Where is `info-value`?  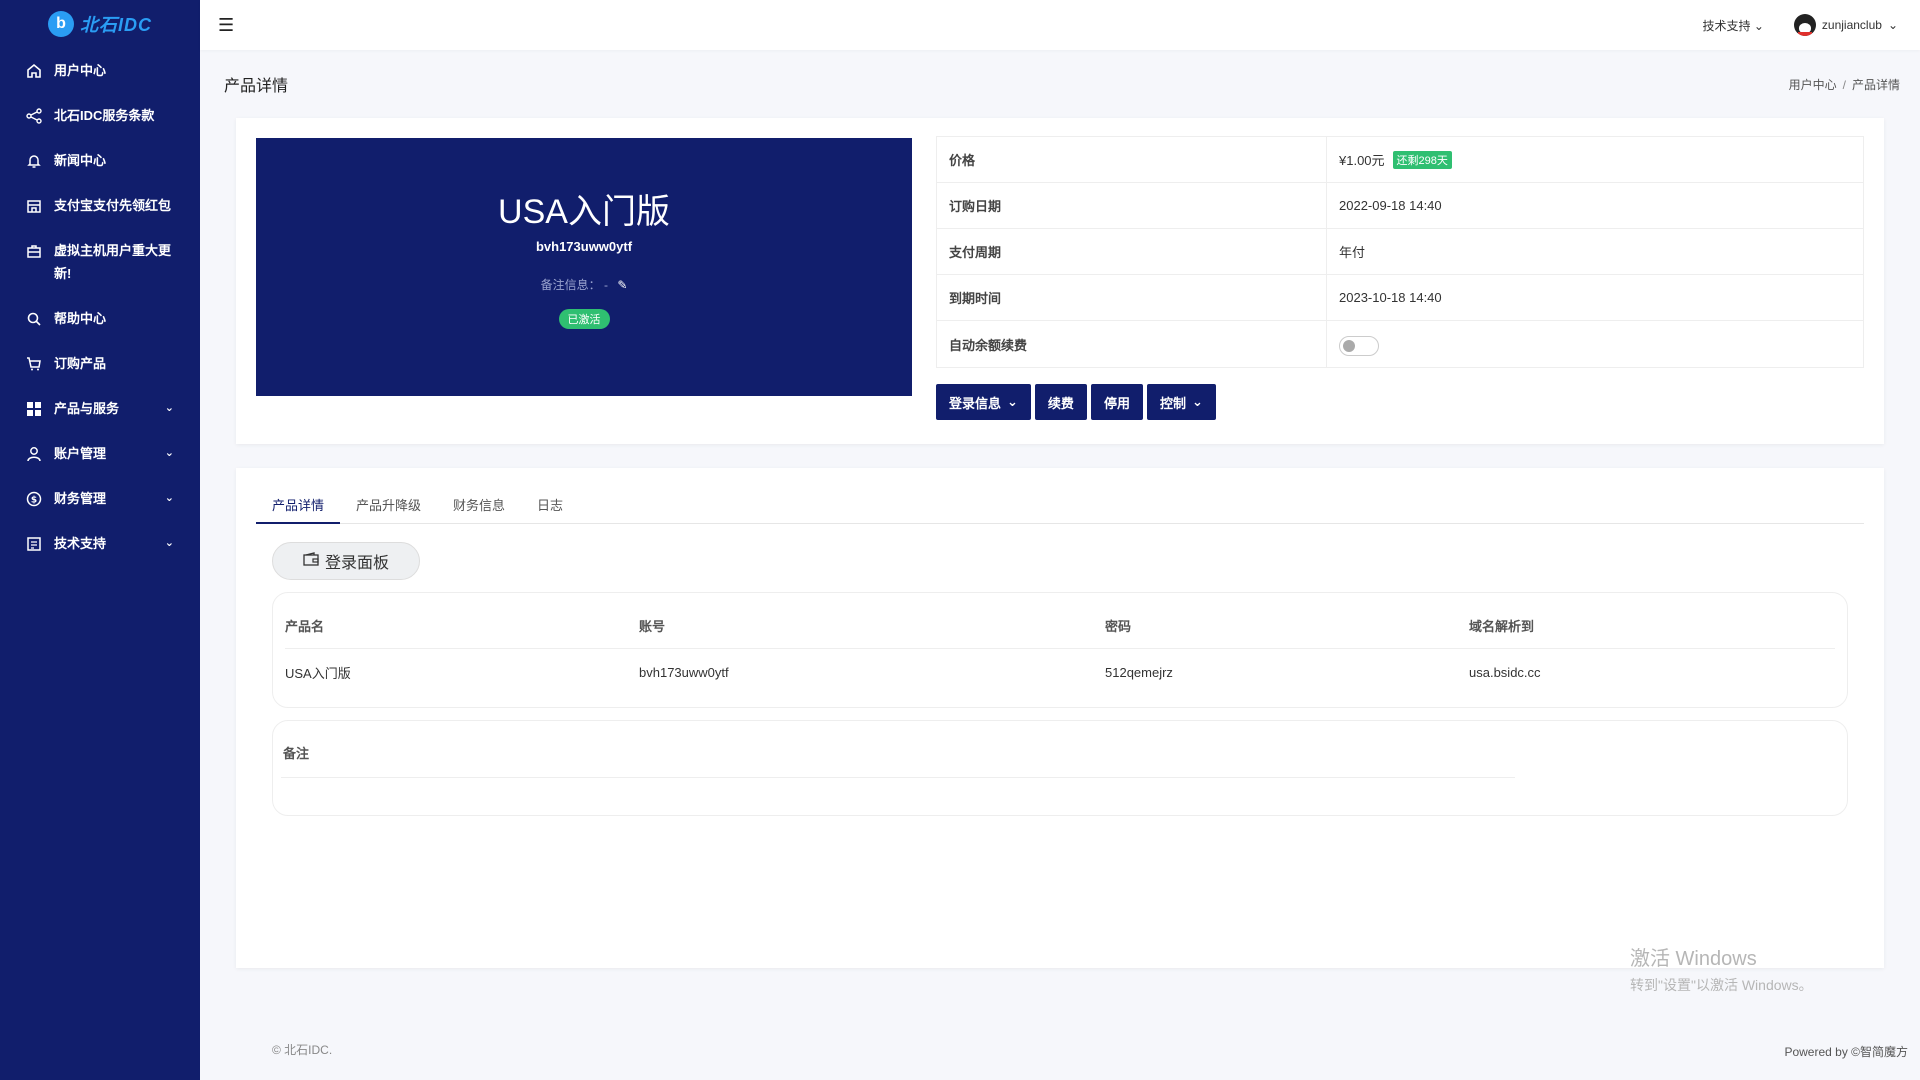 info-value is located at coordinates (1353, 344).